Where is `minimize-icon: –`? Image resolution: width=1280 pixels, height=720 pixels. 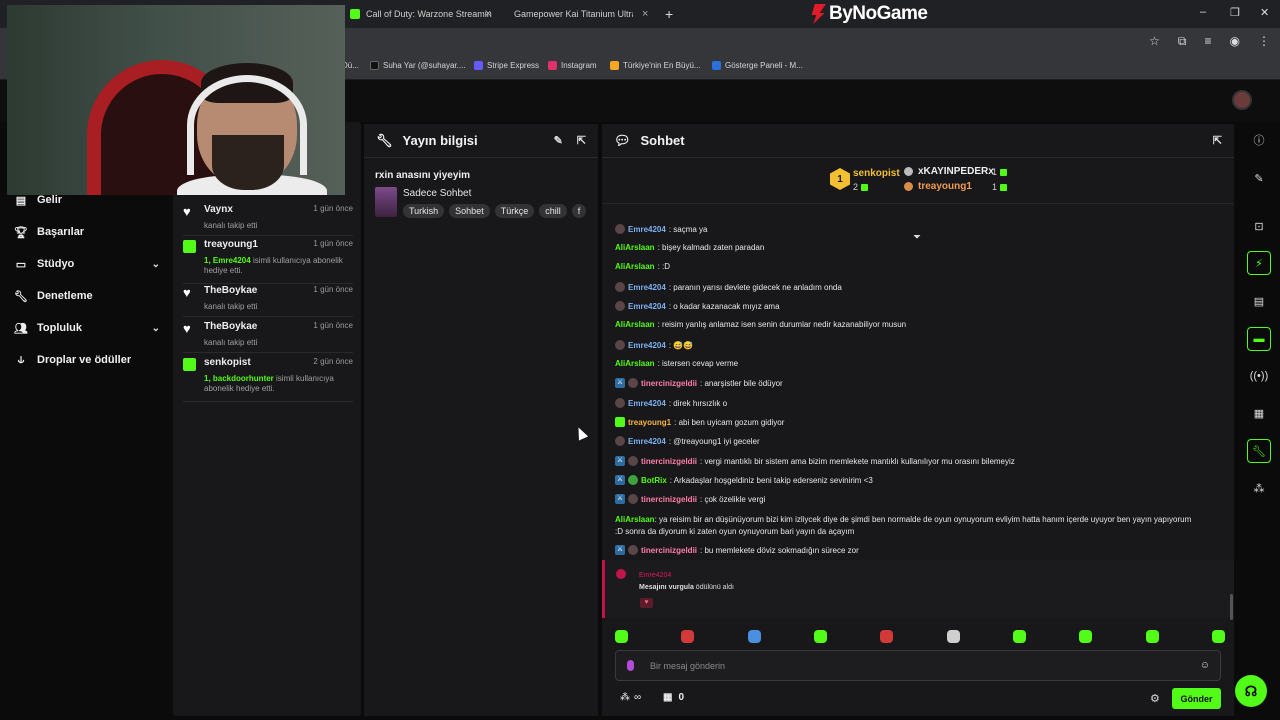 minimize-icon: – is located at coordinates (1203, 12).